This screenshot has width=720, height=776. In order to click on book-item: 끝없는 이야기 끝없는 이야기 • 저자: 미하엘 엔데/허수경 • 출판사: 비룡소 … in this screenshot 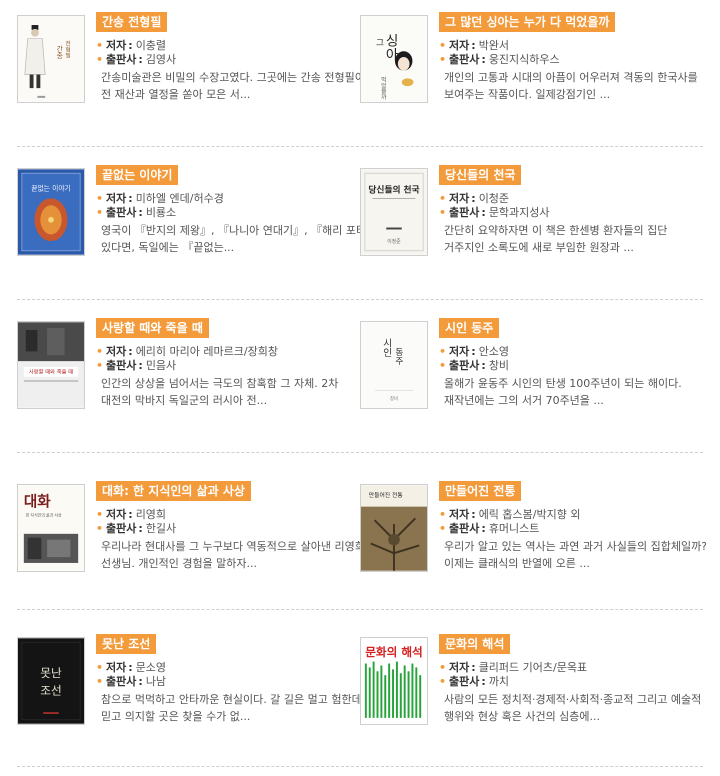, I will do `click(190, 216)`.